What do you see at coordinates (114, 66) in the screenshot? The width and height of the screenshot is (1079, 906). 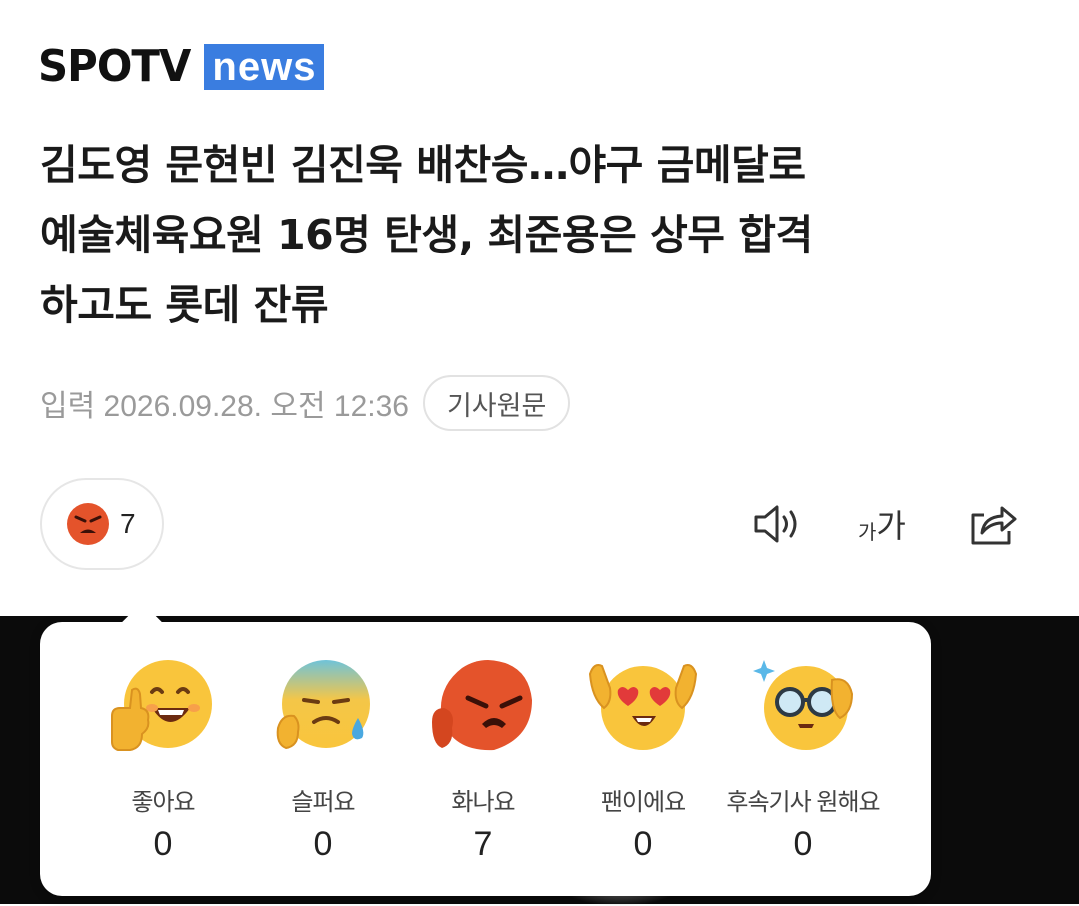 I see `logo-main-text: SPOTV` at bounding box center [114, 66].